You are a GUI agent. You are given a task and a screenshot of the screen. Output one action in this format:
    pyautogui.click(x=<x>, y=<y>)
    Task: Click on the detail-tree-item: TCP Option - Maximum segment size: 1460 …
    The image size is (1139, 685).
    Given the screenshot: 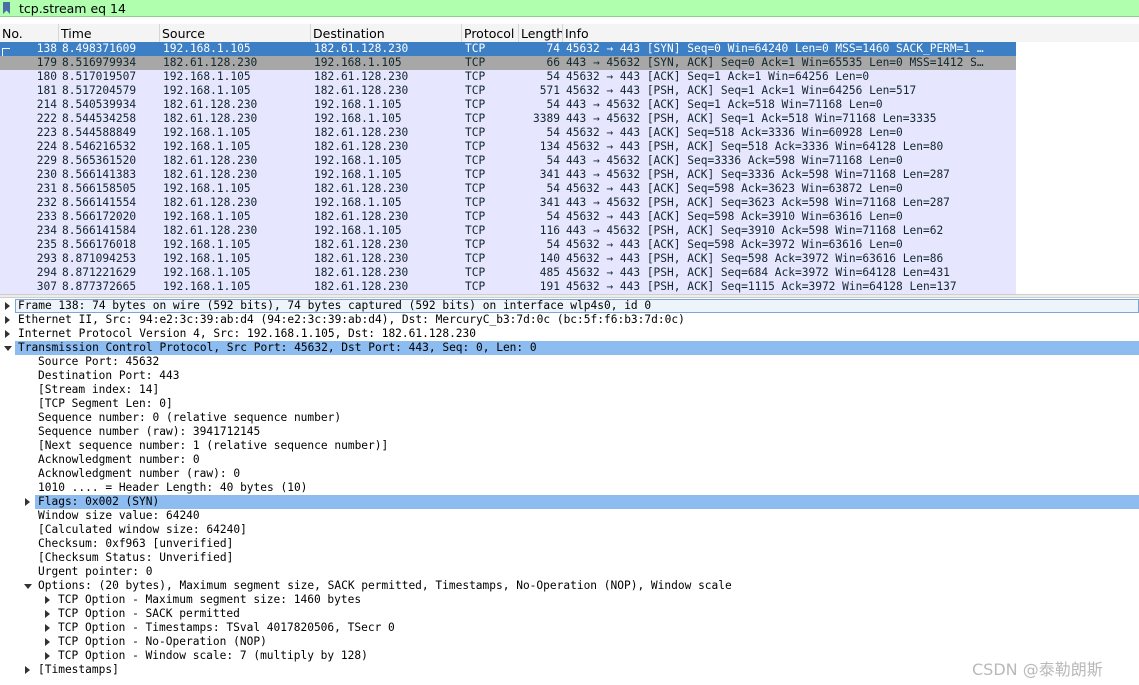 What is the action you would take?
    pyautogui.click(x=569, y=600)
    